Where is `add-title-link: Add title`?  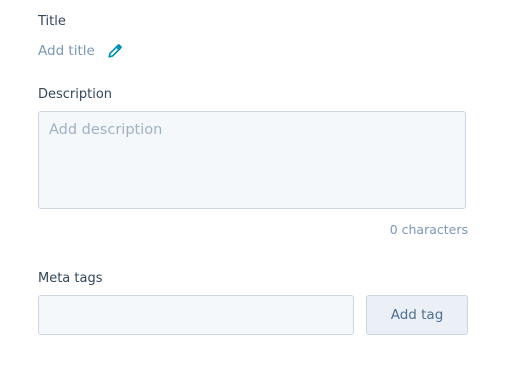 add-title-link: Add title is located at coordinates (80, 51).